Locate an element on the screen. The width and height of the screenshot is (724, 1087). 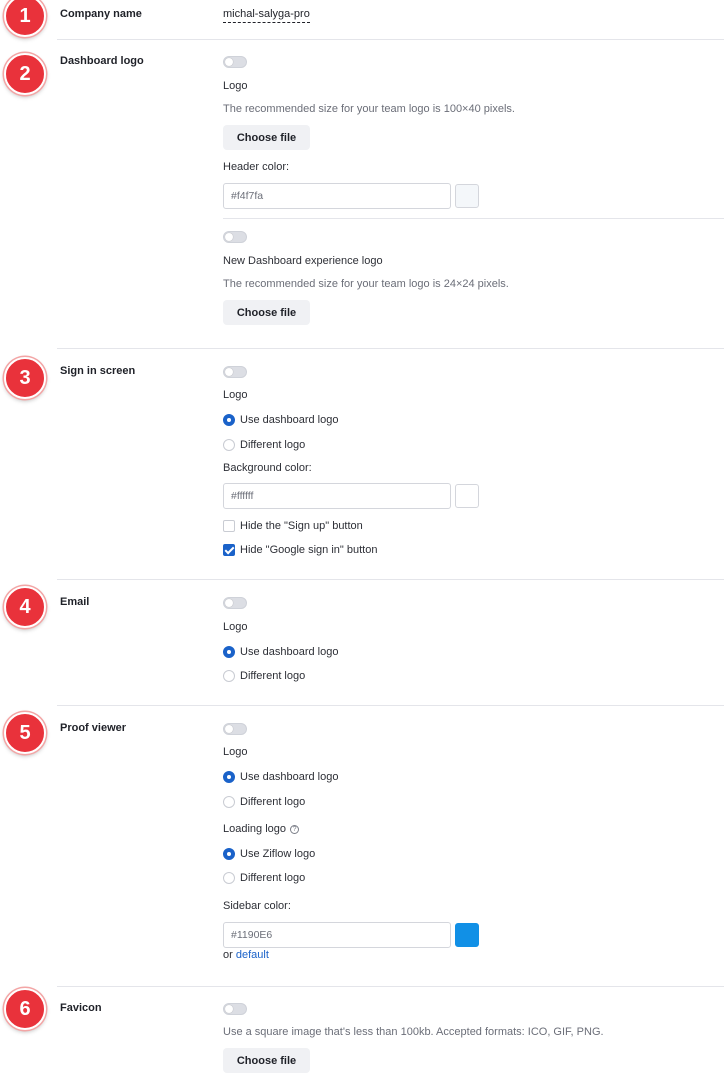
sidebar-color-input is located at coordinates (337, 935).